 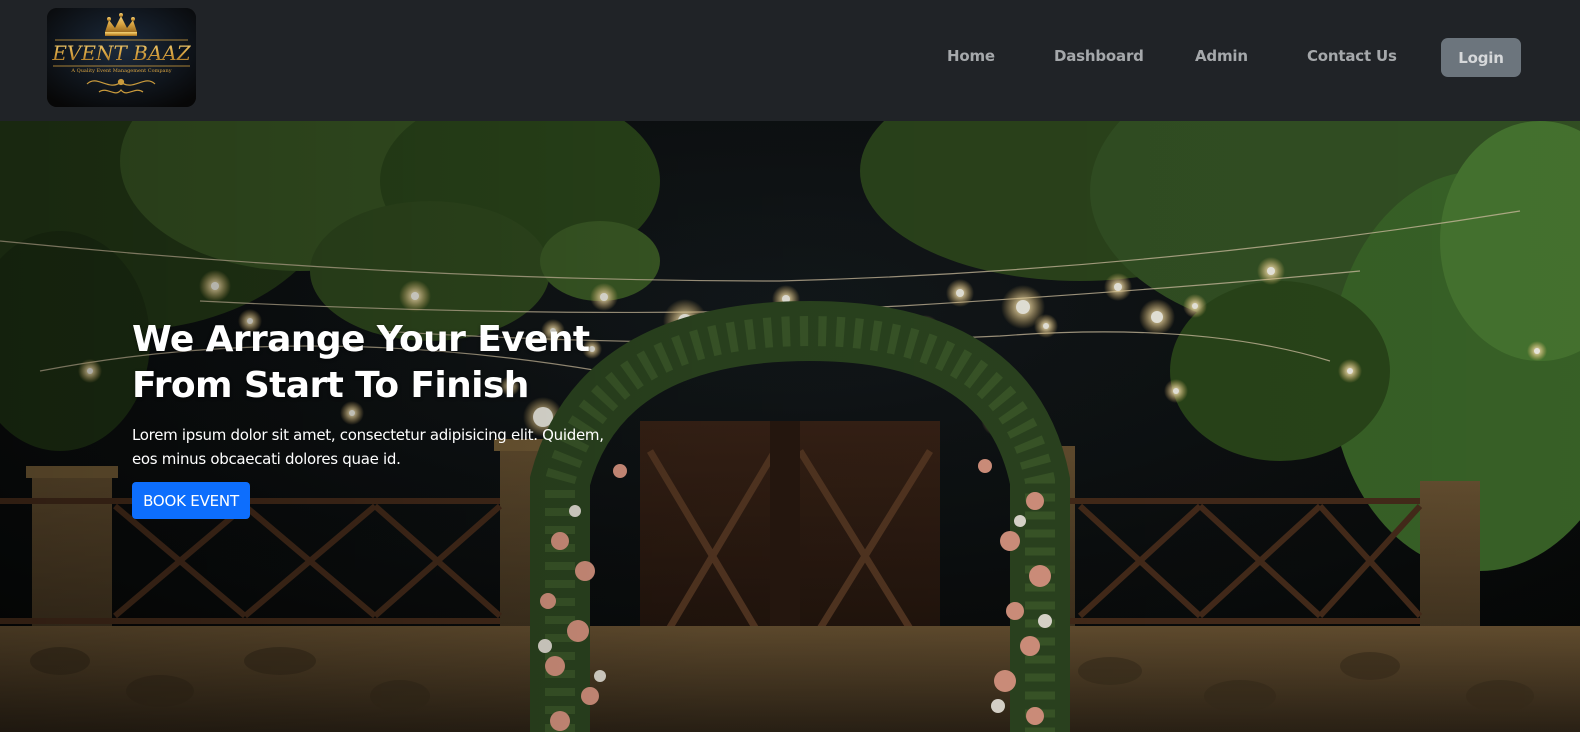 What do you see at coordinates (330, 385) in the screenshot?
I see `hero-title-line-2: From Start To Finish` at bounding box center [330, 385].